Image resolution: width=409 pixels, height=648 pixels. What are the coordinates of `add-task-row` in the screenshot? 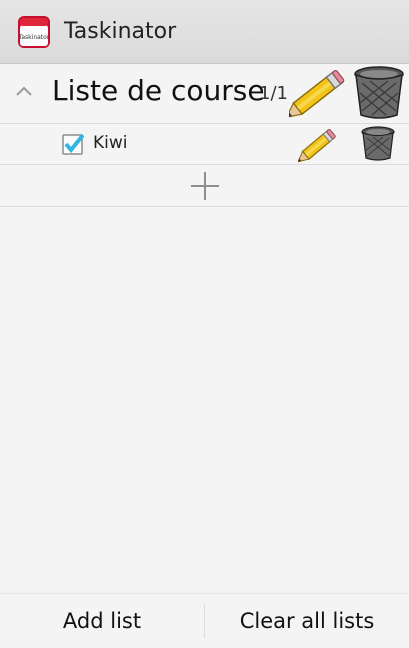 It's located at (204, 186).